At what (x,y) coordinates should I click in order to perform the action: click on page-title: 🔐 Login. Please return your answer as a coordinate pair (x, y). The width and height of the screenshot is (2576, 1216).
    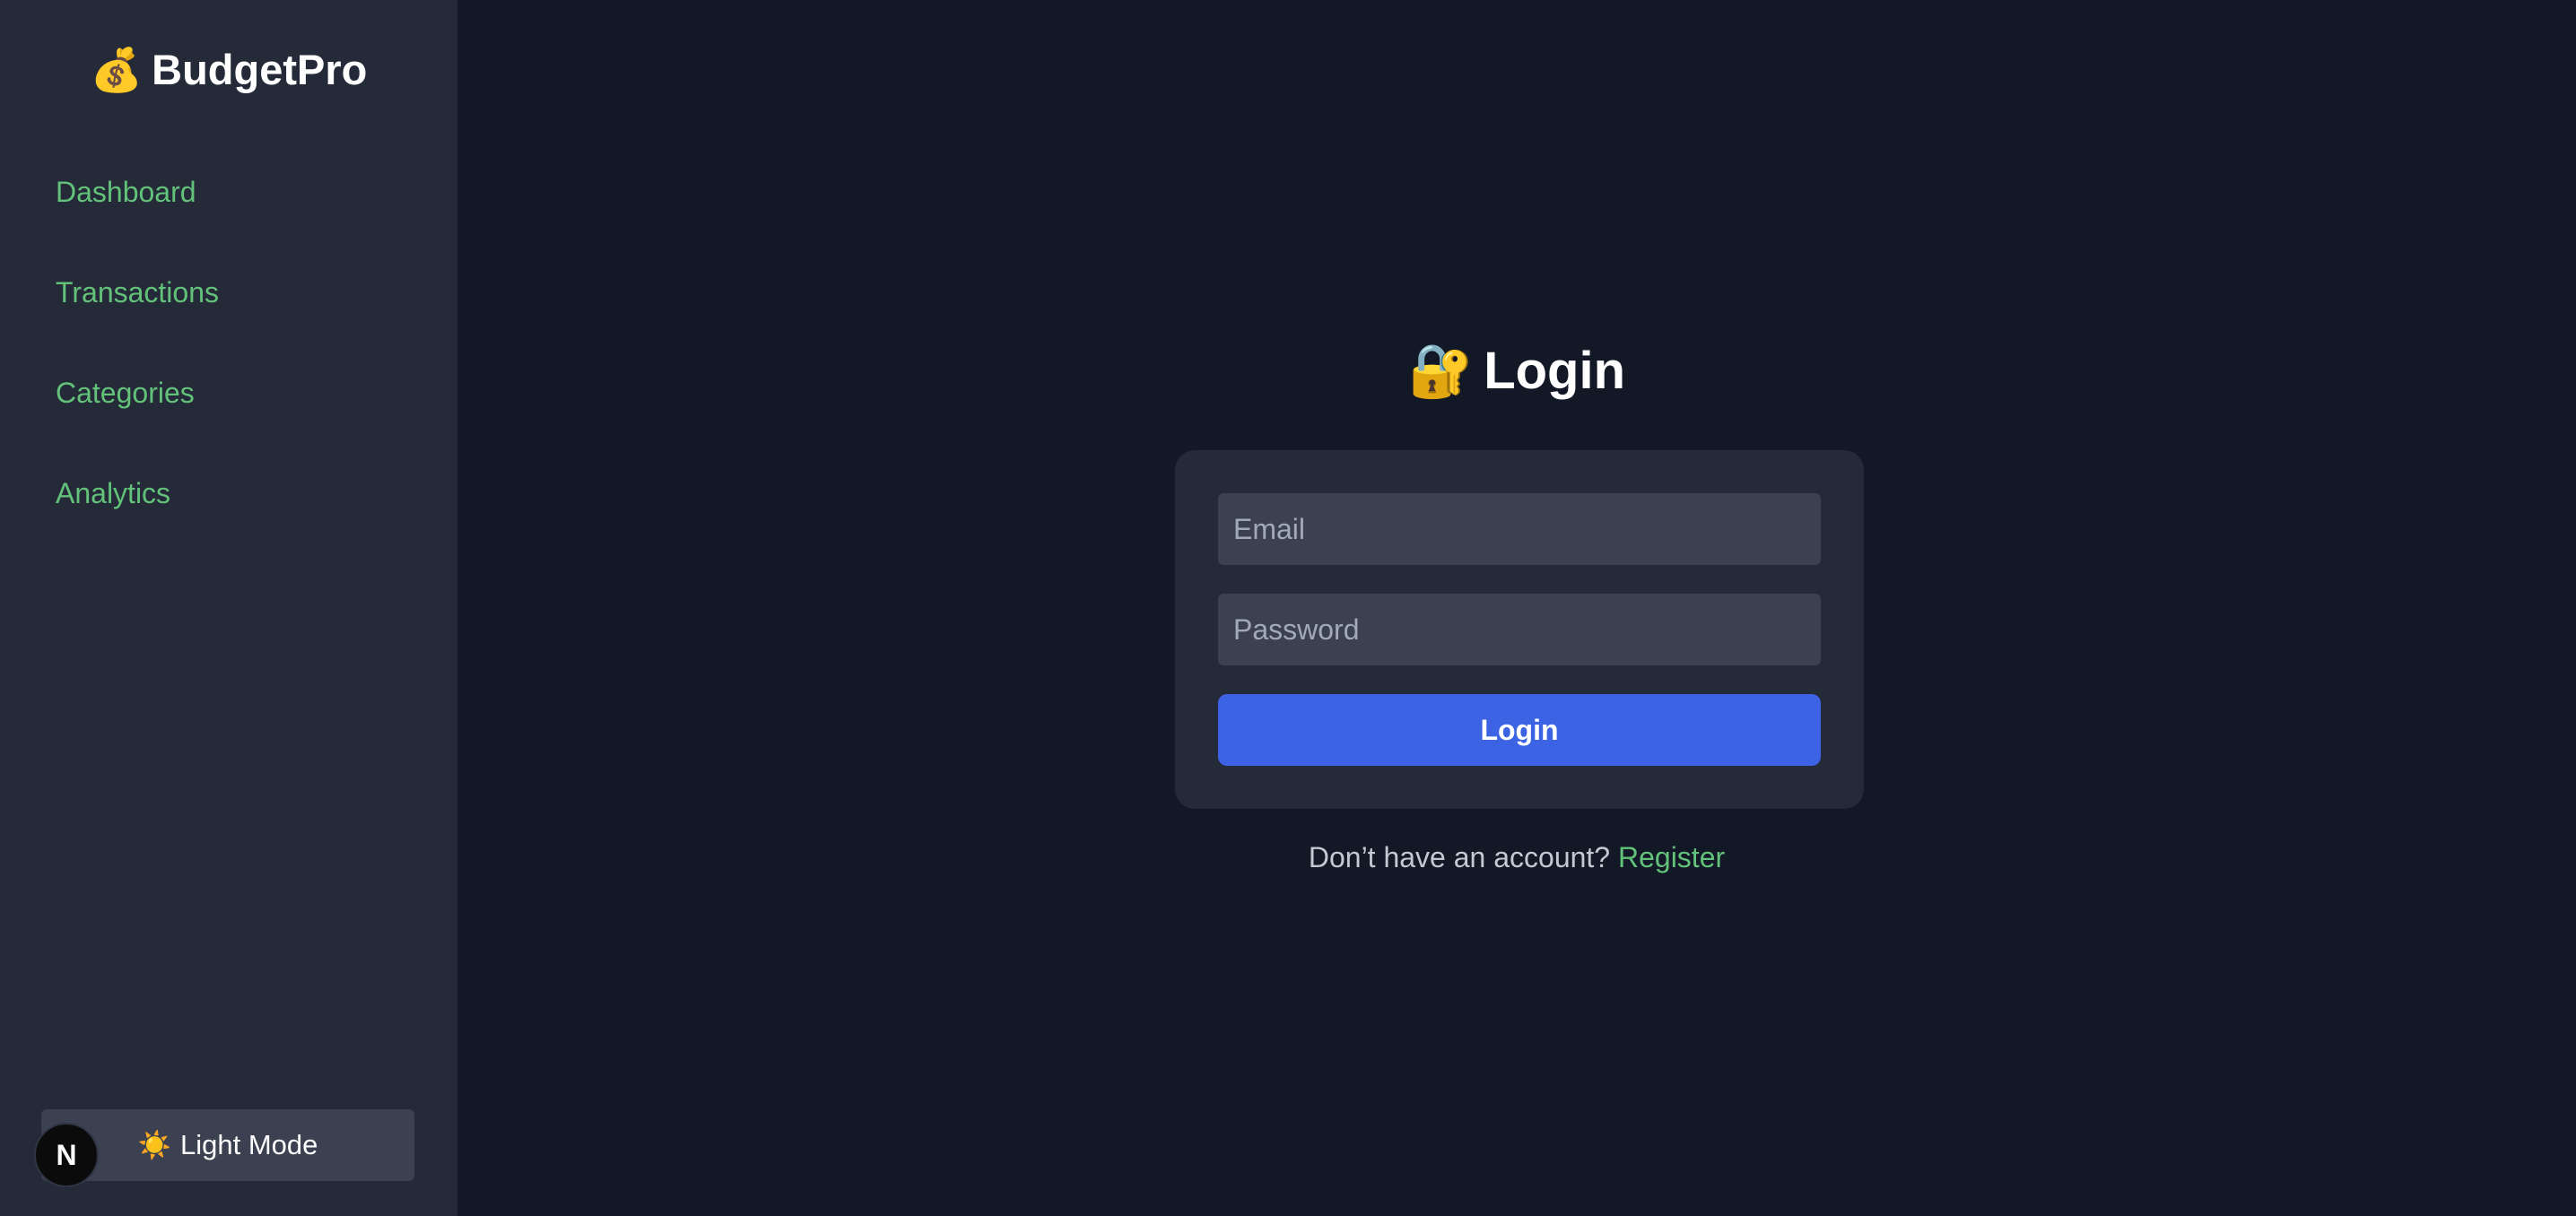
    Looking at the image, I should click on (1516, 371).